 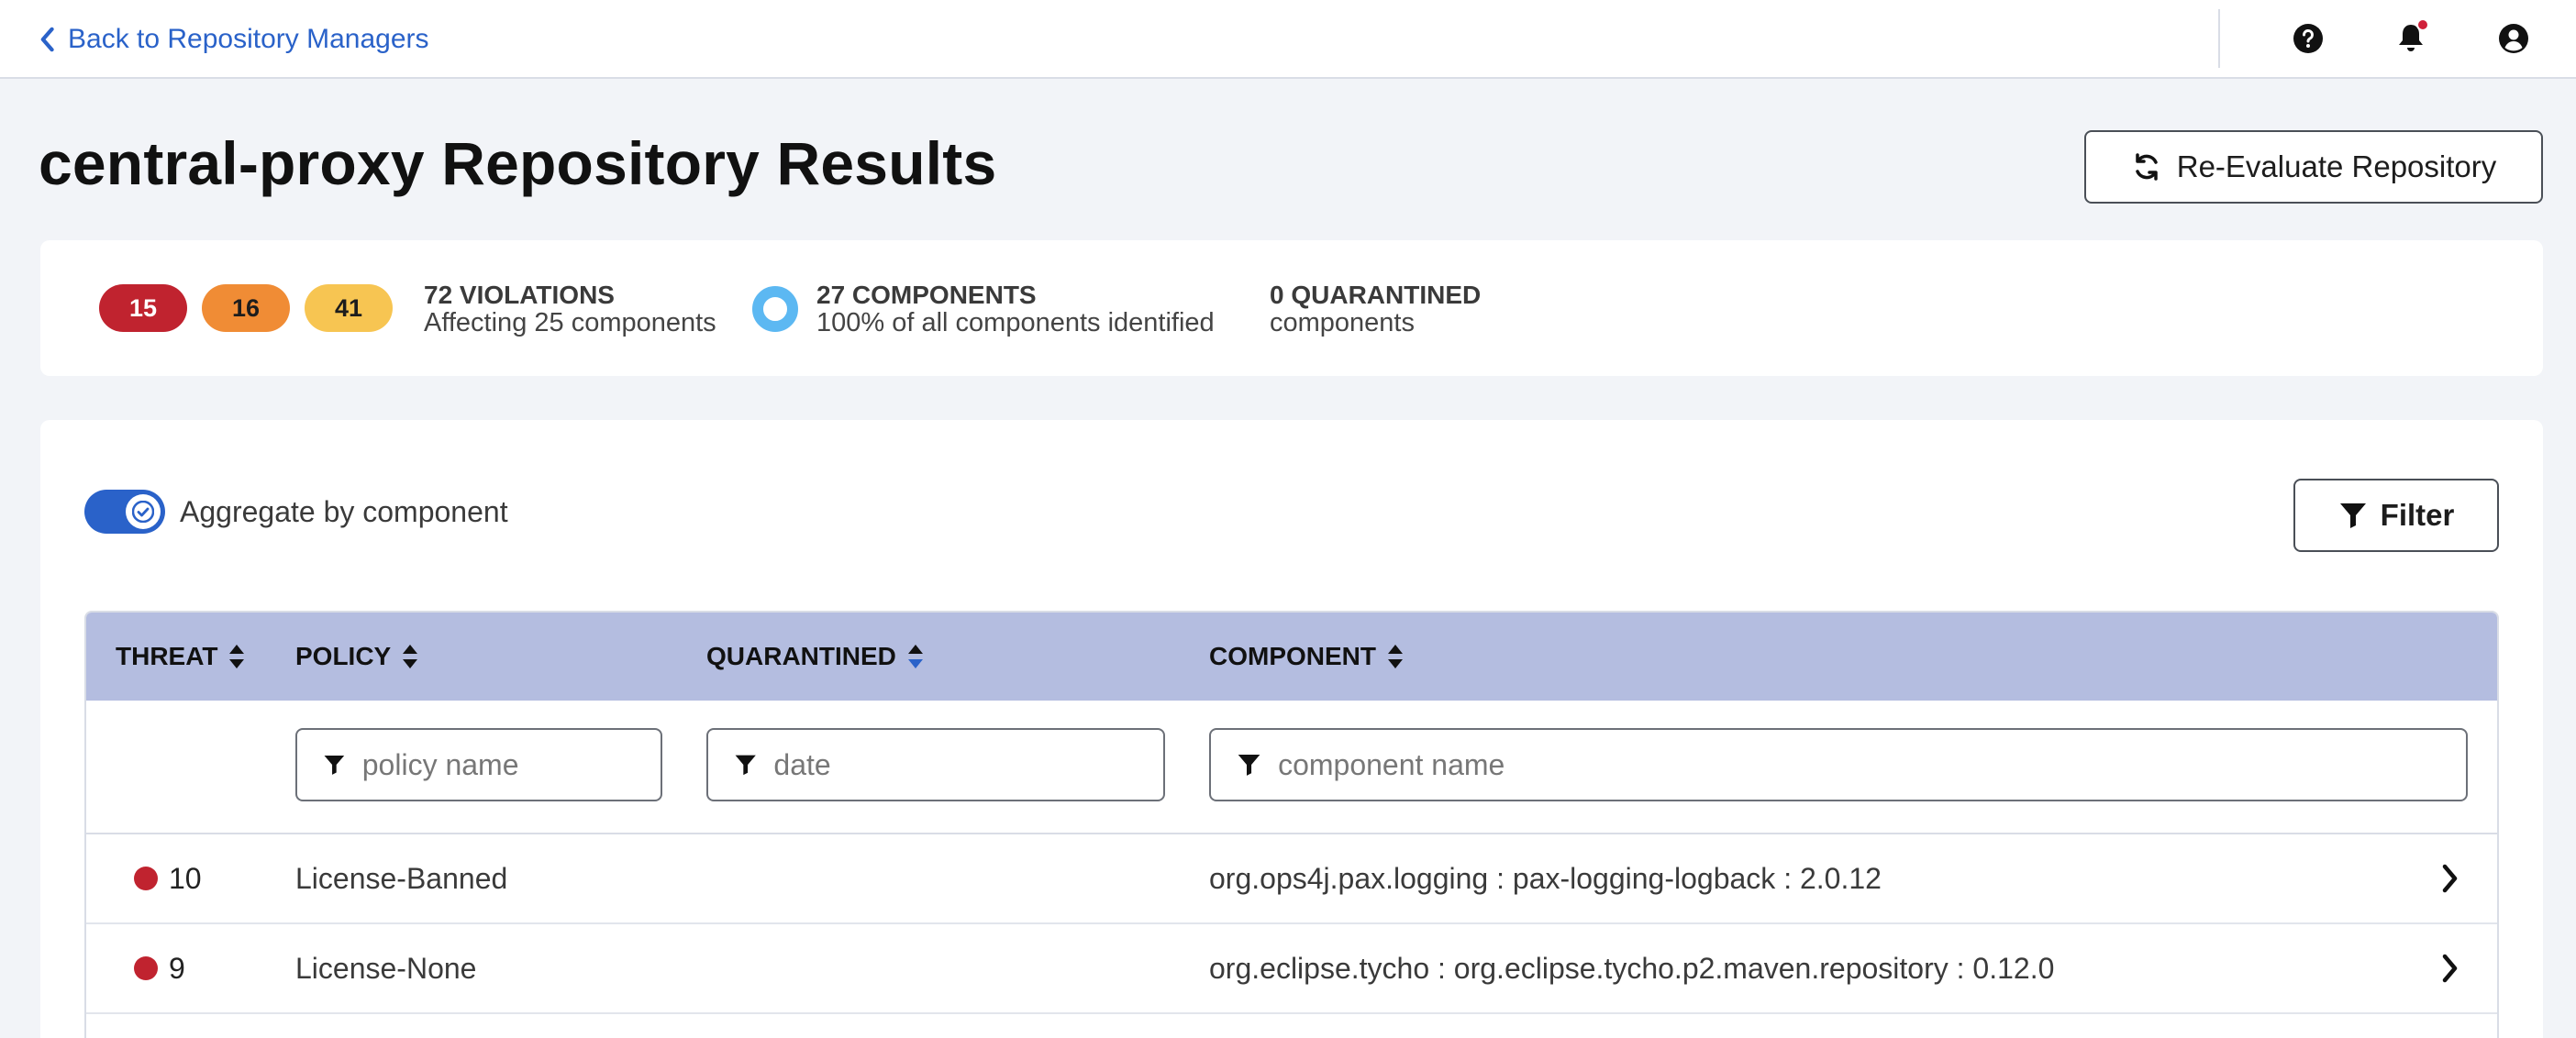 I want to click on threat-header-label: THREAT, so click(x=167, y=656).